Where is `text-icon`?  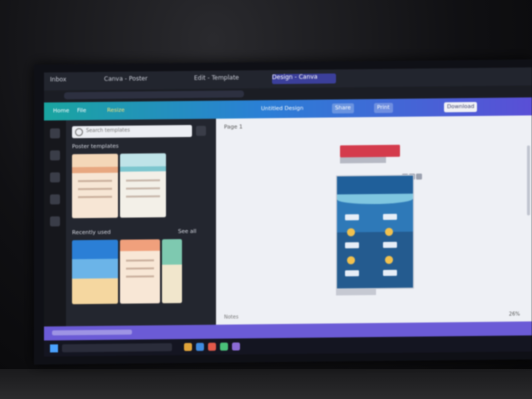 text-icon is located at coordinates (55, 177).